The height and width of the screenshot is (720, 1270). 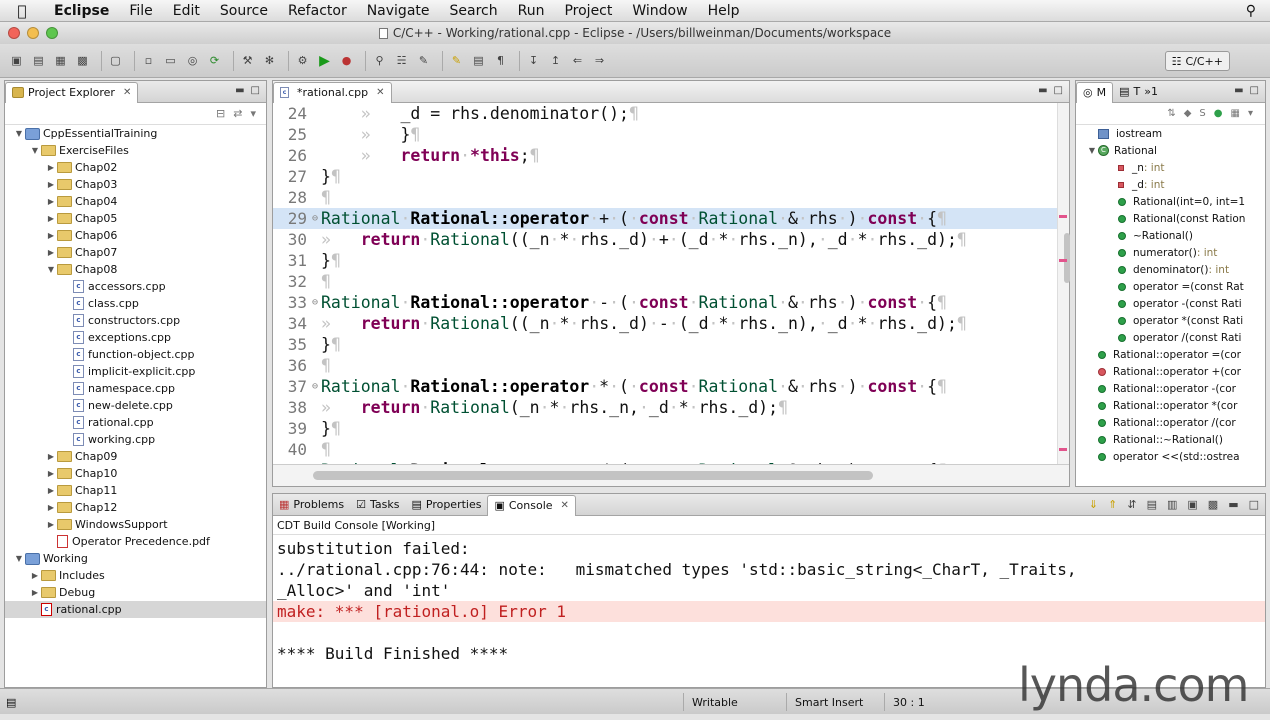 What do you see at coordinates (135, 286) in the screenshot?
I see `tree-item: c accessors.cpp` at bounding box center [135, 286].